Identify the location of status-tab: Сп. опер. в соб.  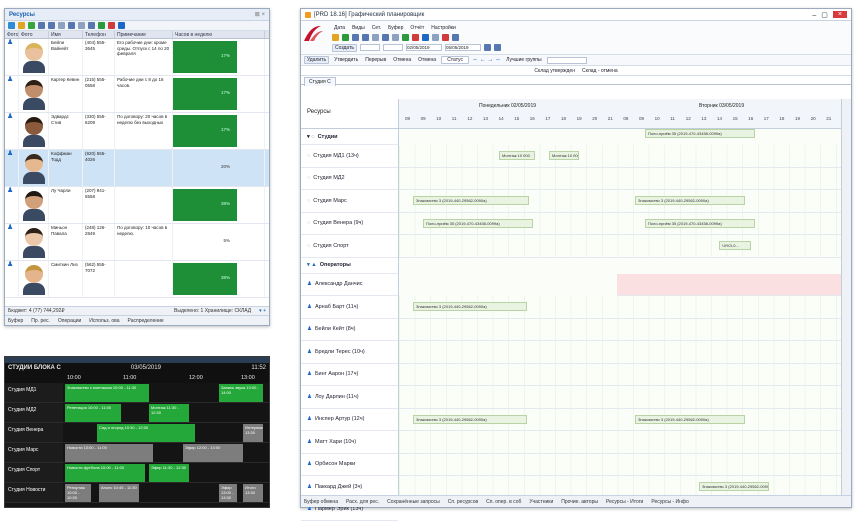
(503, 502).